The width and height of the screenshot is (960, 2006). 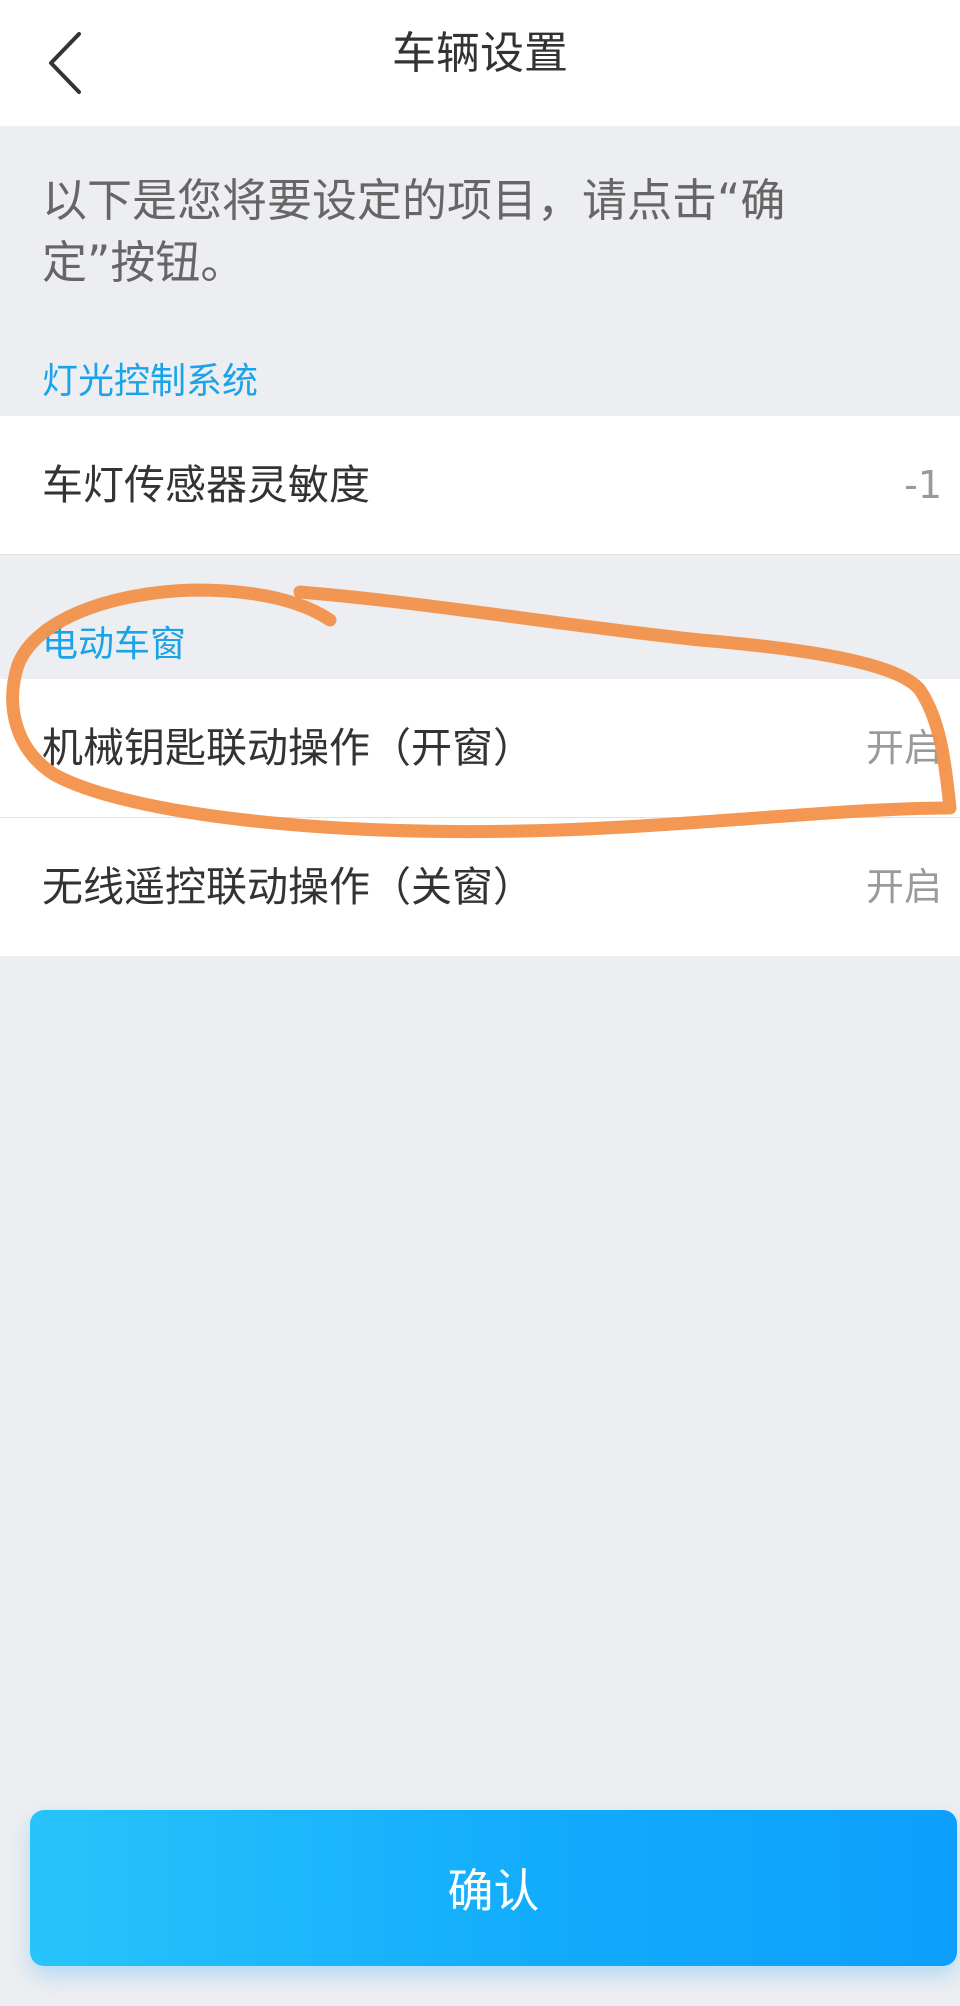 I want to click on setting-label: 机械钥匙联动操作（开窗）, so click(x=288, y=748).